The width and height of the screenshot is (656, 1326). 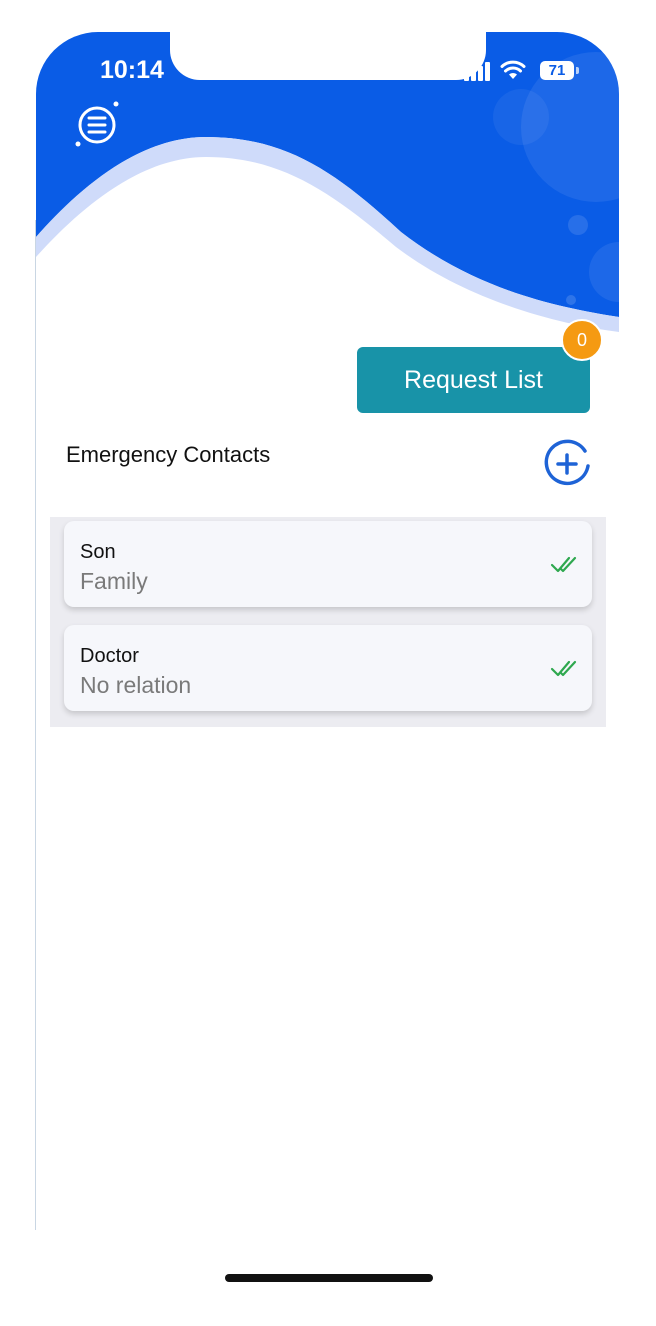 I want to click on add-contact-button, so click(x=567, y=464).